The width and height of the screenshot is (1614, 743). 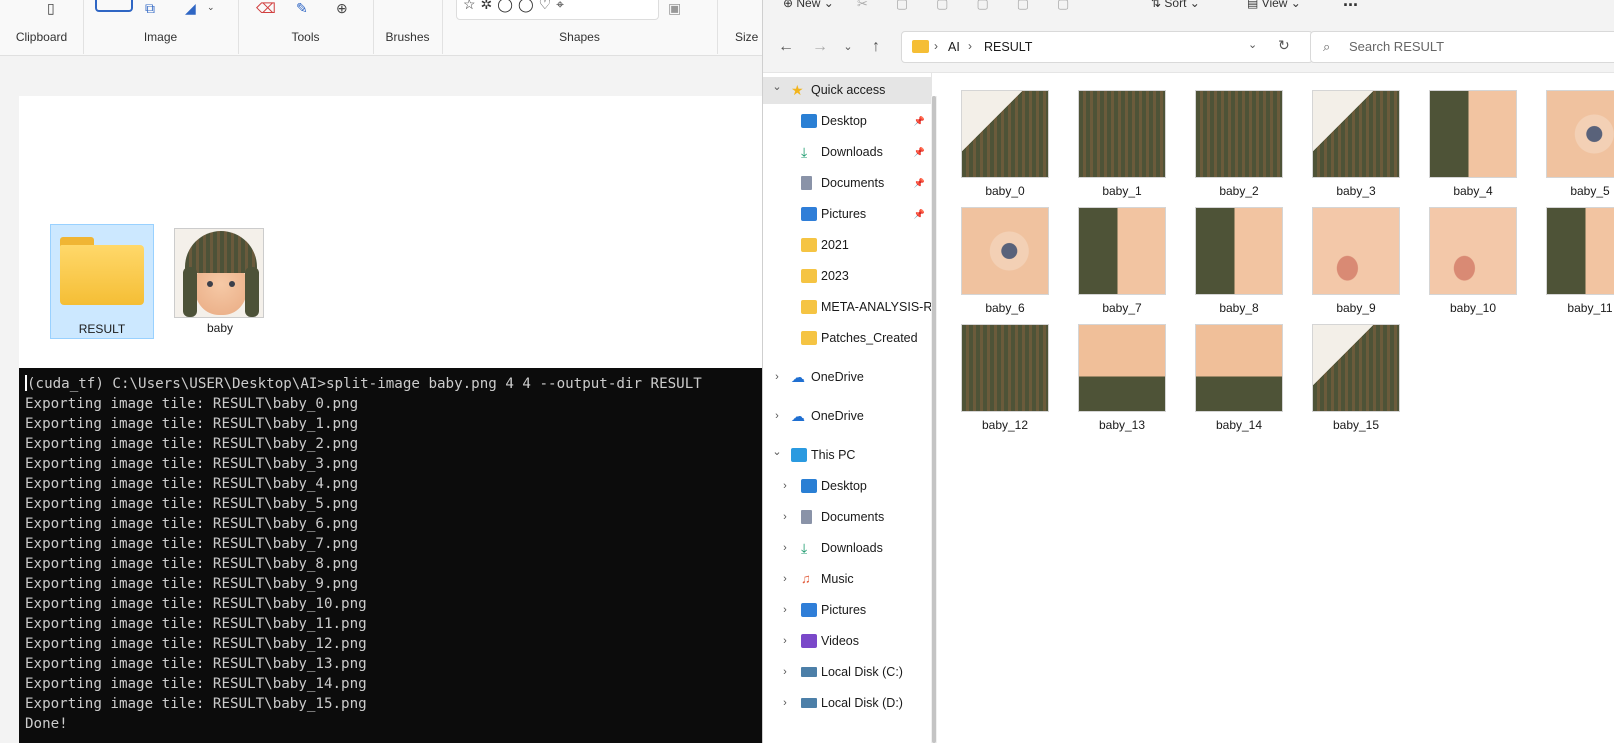 What do you see at coordinates (1005, 261) in the screenshot?
I see `file-tile: baby_6` at bounding box center [1005, 261].